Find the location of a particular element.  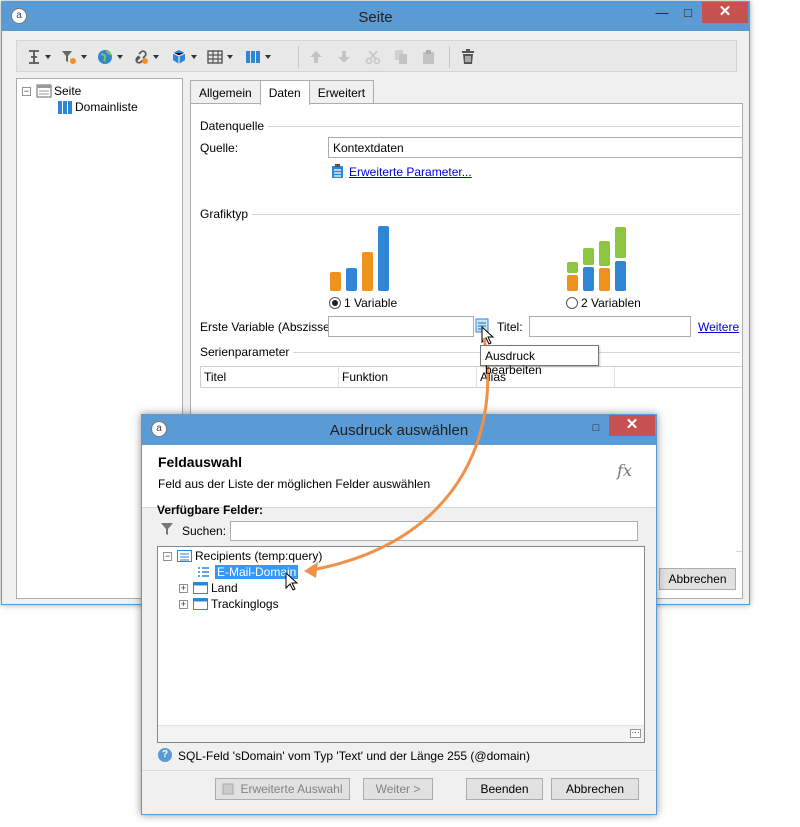

scissors-icon is located at coordinates (373, 57).